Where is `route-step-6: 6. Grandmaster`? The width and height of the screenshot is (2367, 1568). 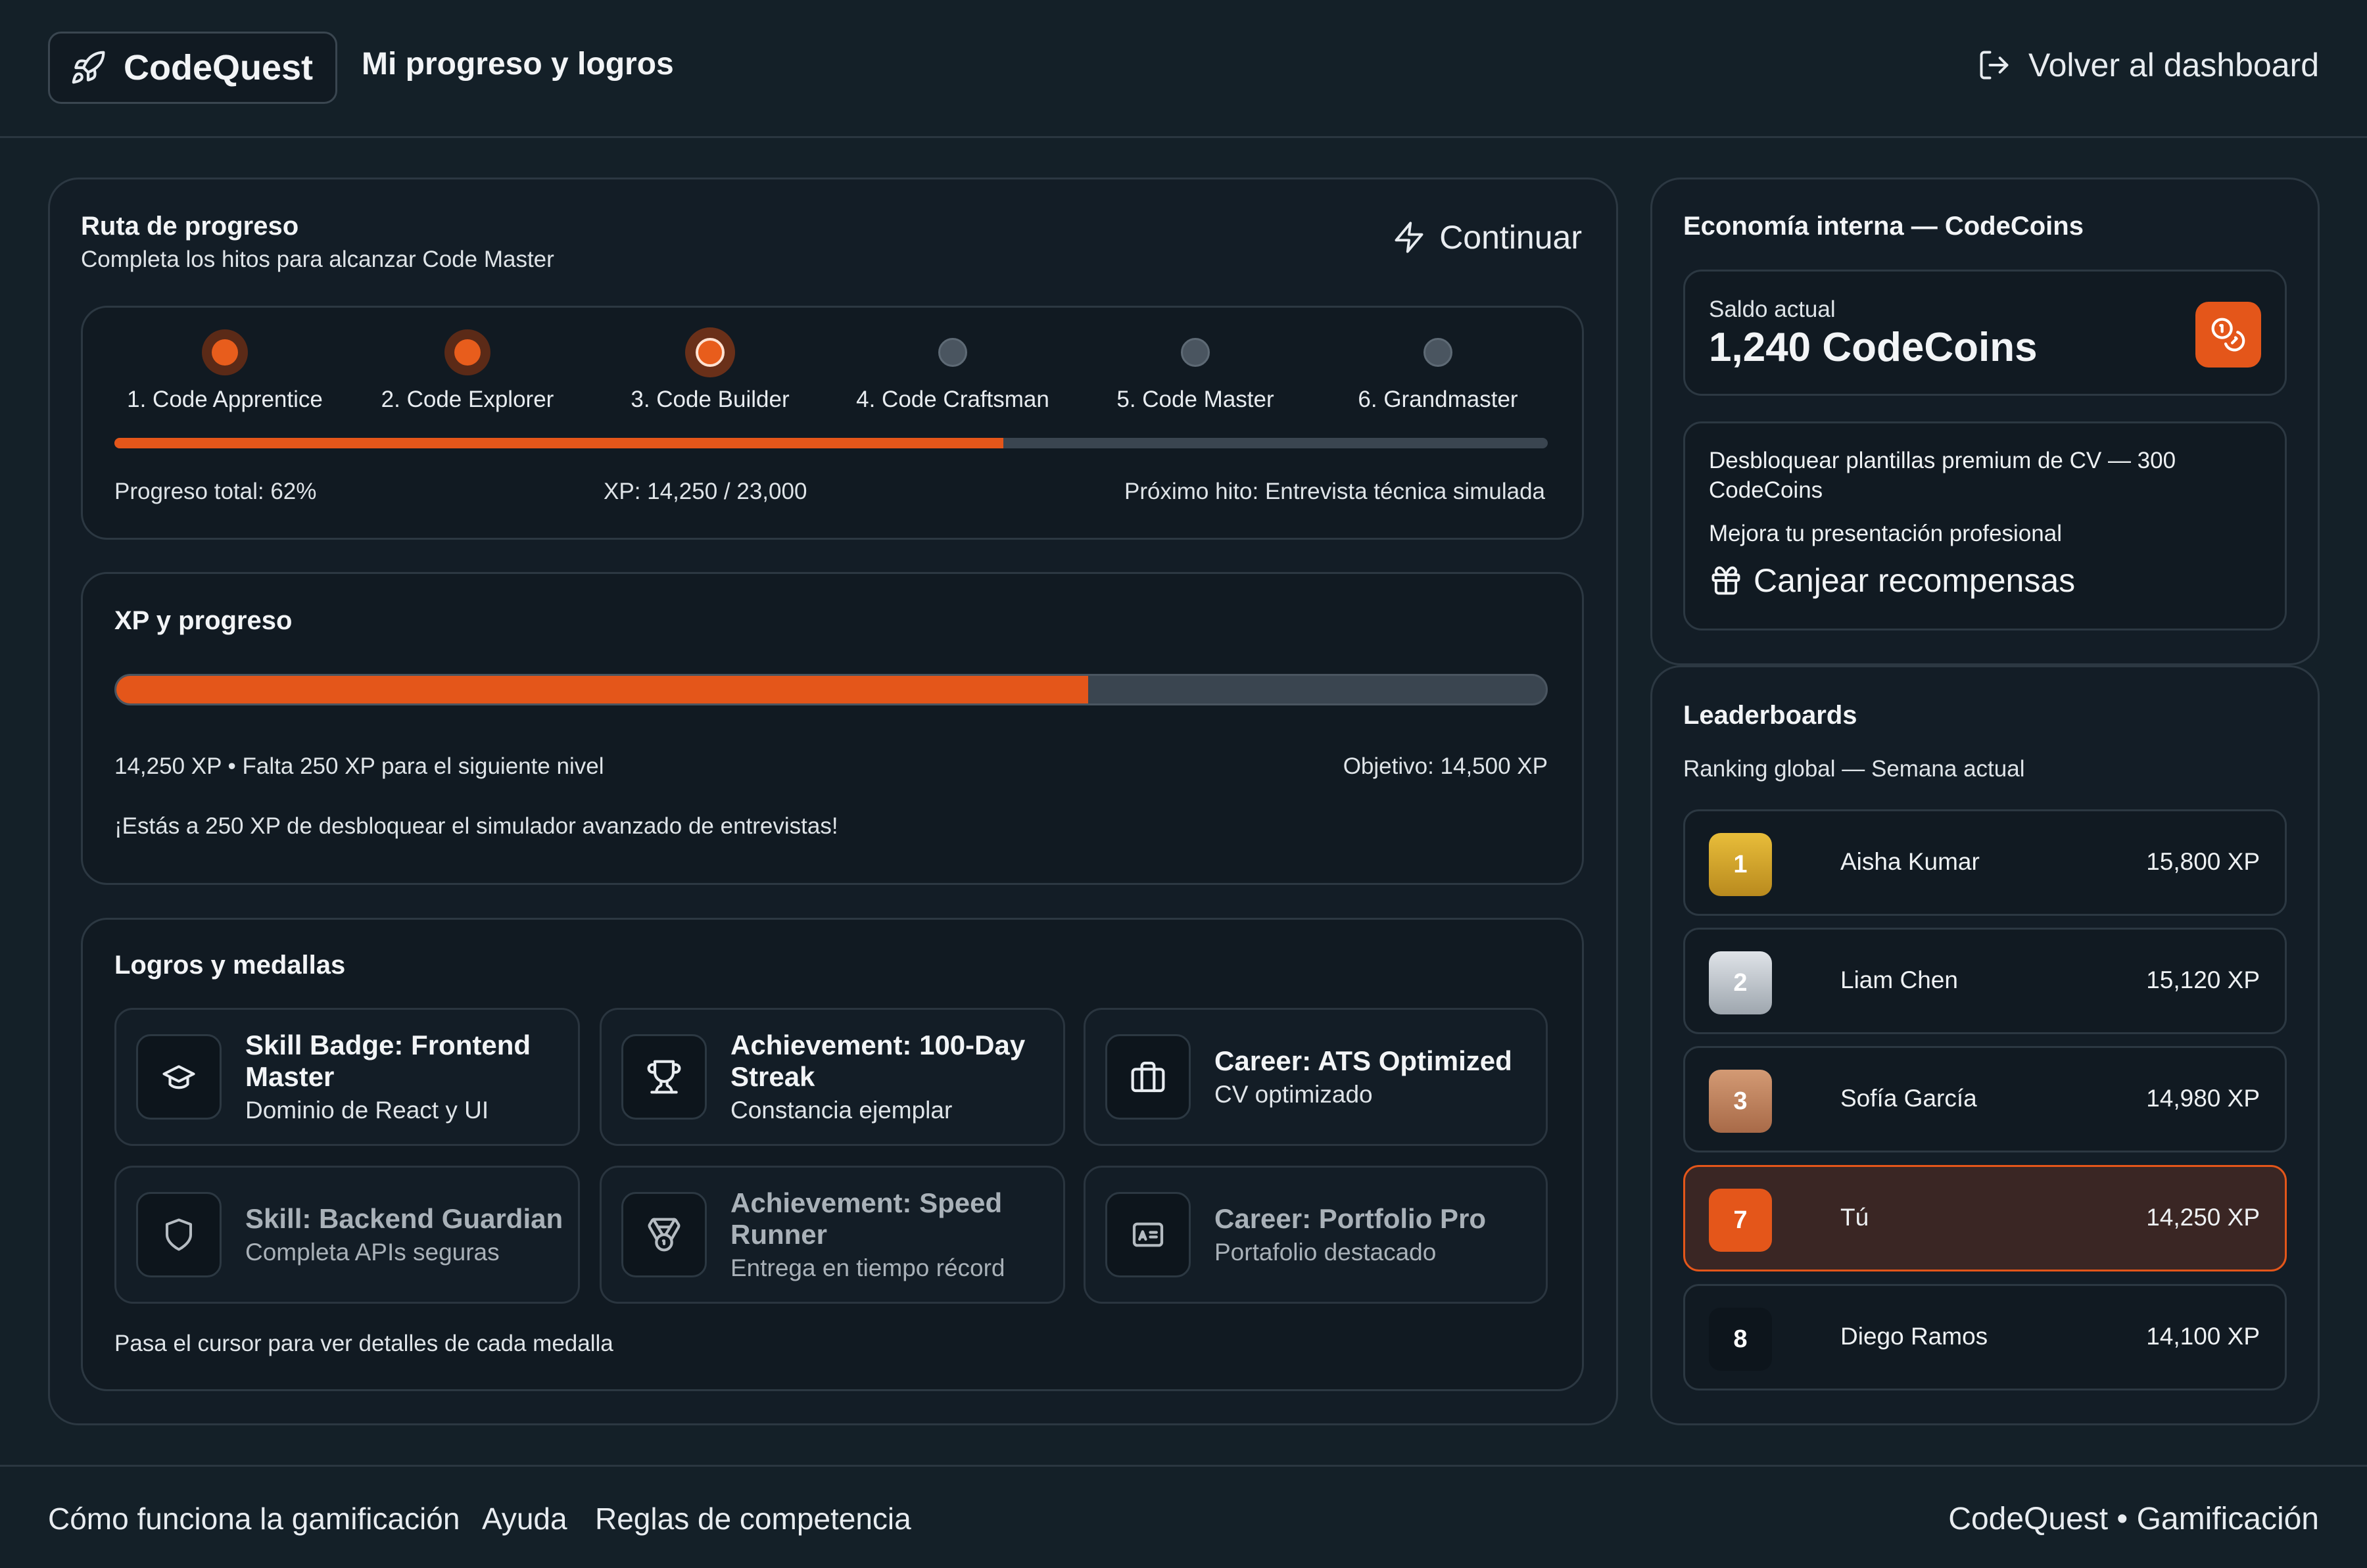
route-step-6: 6. Grandmaster is located at coordinates (1438, 369).